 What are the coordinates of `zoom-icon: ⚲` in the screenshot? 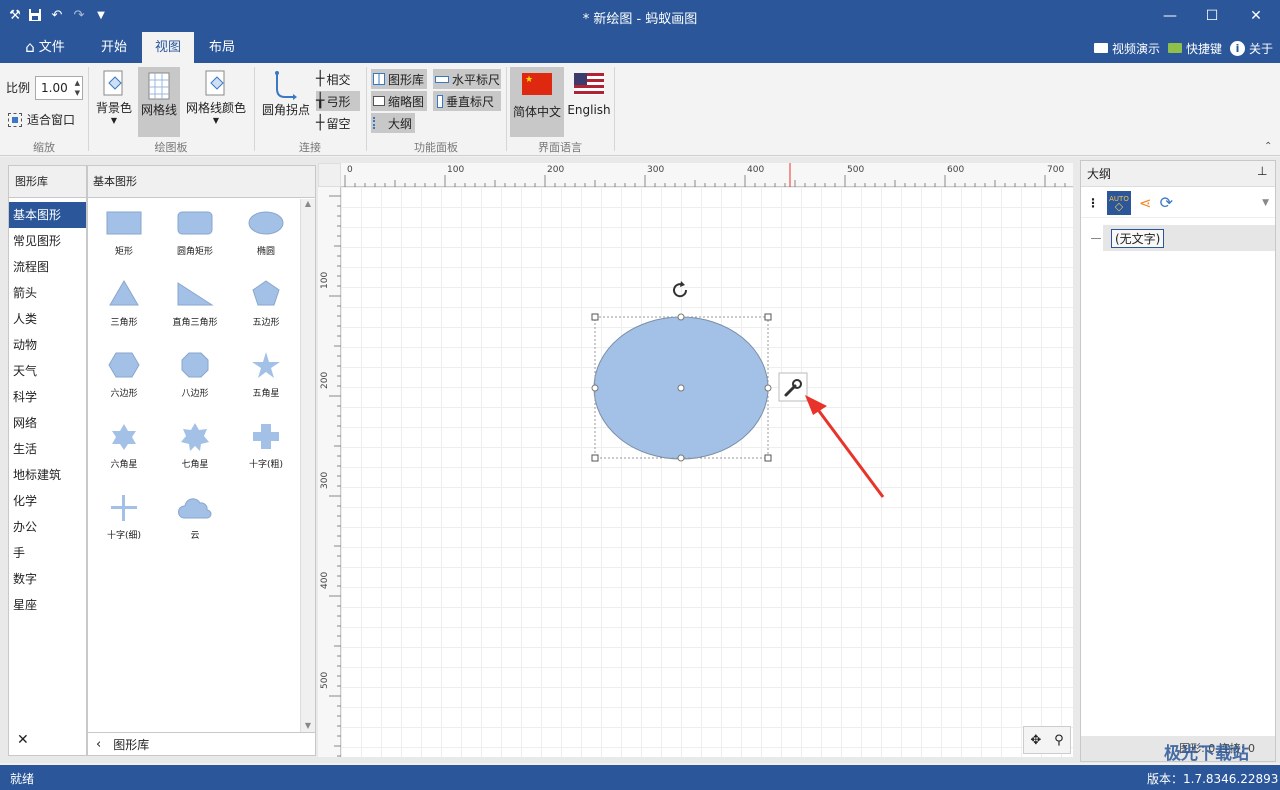 It's located at (1059, 740).